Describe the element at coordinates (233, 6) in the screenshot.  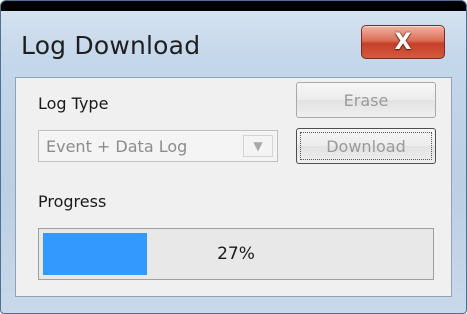
I see `background-edge-strip` at that location.